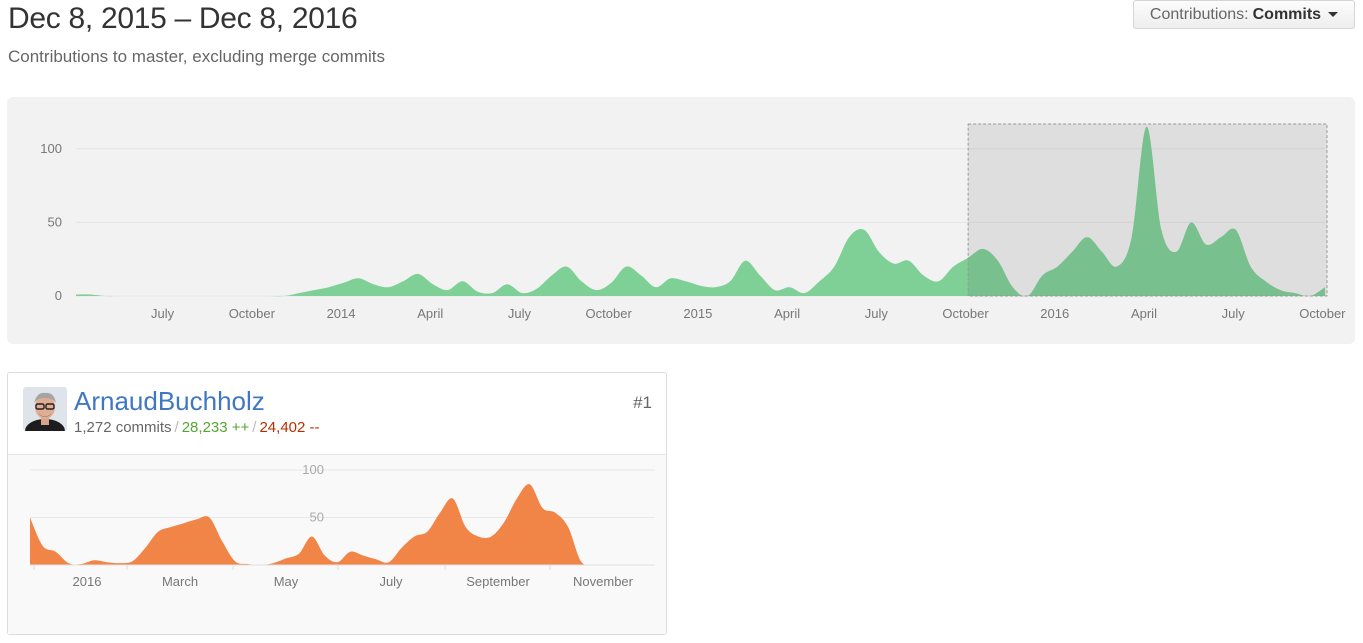 The image size is (1363, 643). I want to click on contributions-dropdown-button: Contributions: Commits, so click(1244, 14).